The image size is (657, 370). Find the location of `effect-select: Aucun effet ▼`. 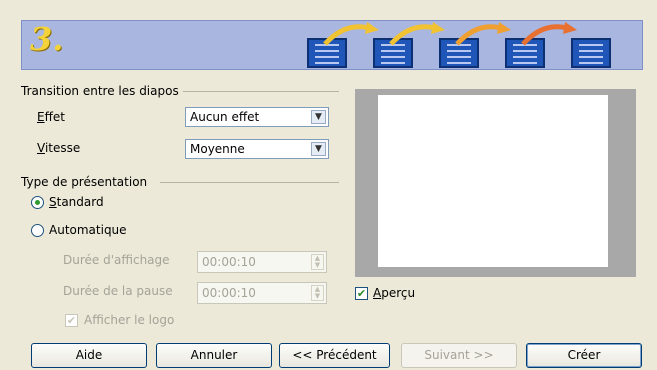

effect-select: Aucun effet ▼ is located at coordinates (257, 117).